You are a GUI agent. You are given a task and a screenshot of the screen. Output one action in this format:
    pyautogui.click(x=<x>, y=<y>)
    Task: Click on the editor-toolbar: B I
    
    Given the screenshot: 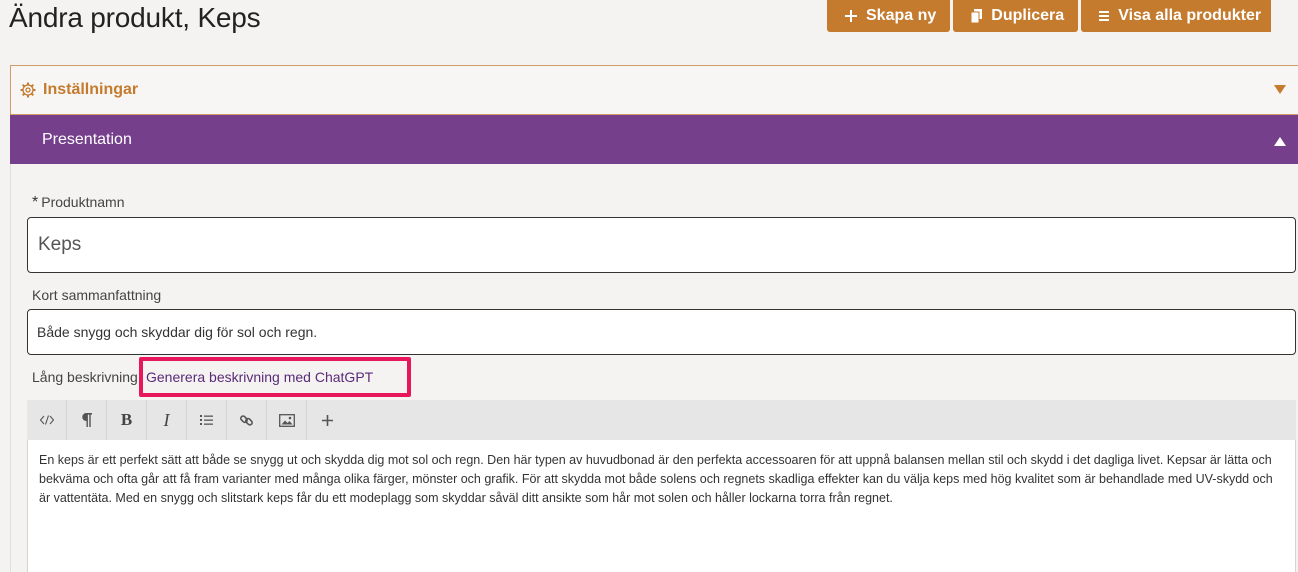 What is the action you would take?
    pyautogui.click(x=661, y=420)
    